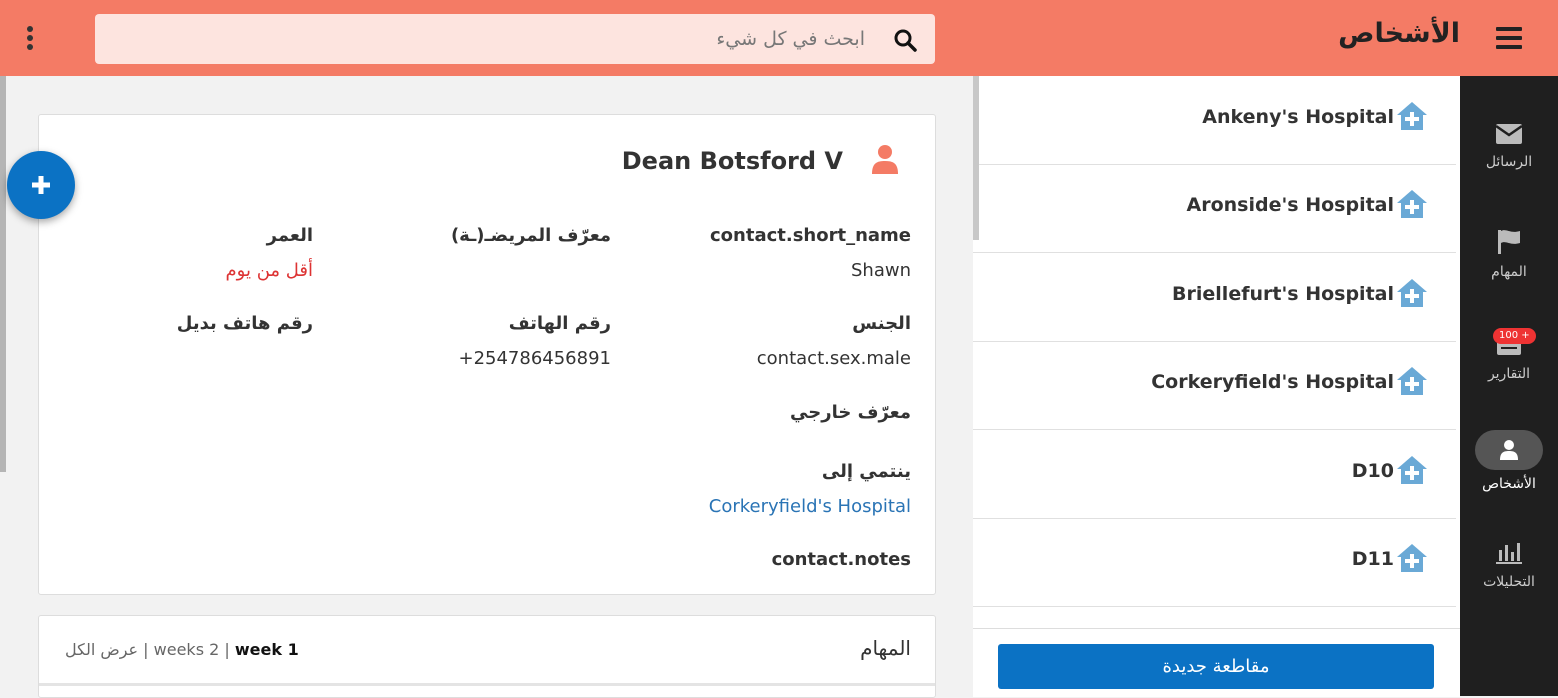 The width and height of the screenshot is (1558, 698). What do you see at coordinates (289, 235) in the screenshot?
I see `age-label: العمر` at bounding box center [289, 235].